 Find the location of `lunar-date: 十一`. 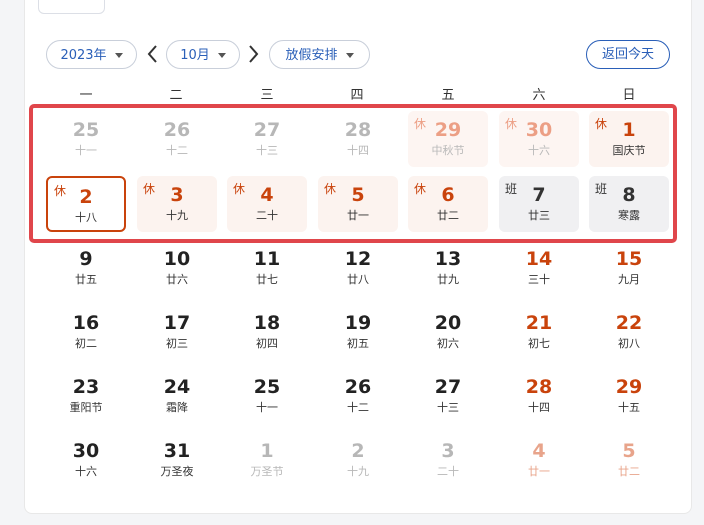

lunar-date: 十一 is located at coordinates (267, 407).